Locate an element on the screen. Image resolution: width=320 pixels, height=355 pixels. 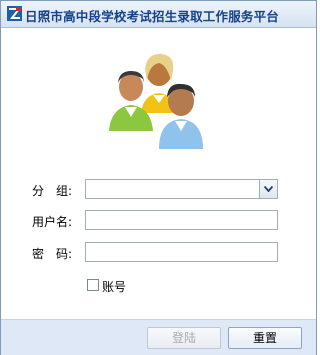
account-checkbox is located at coordinates (93, 285).